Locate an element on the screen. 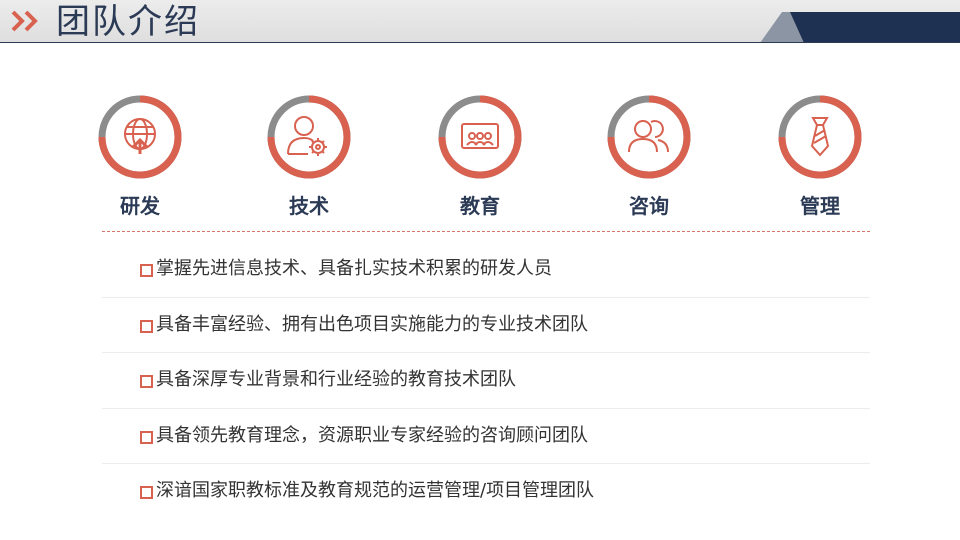 This screenshot has width=960, height=540. section-divider is located at coordinates (486, 231).